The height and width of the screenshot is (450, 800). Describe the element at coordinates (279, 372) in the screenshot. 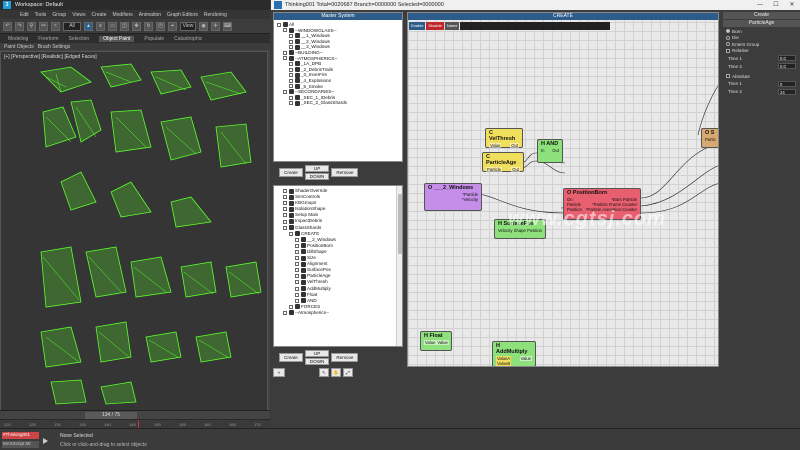

I see `collapse-icon: «` at that location.